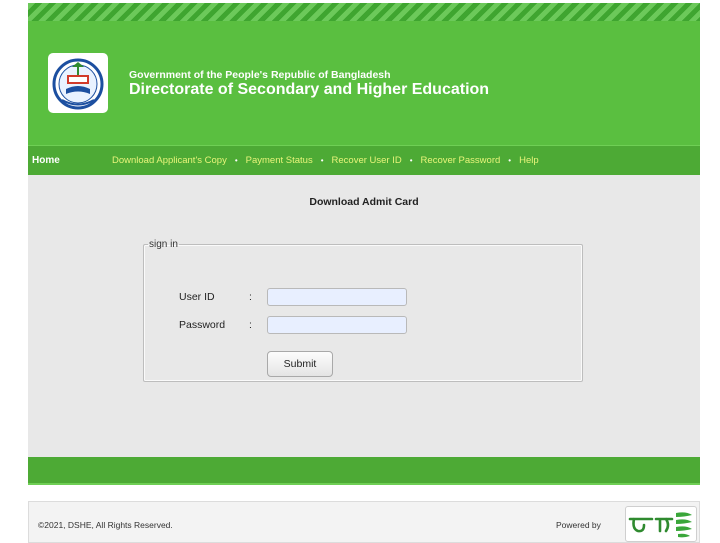 This screenshot has width=720, height=543. Describe the element at coordinates (169, 160) in the screenshot. I see `nav-download-applicants-copy: Download Applicant's Copy` at that location.